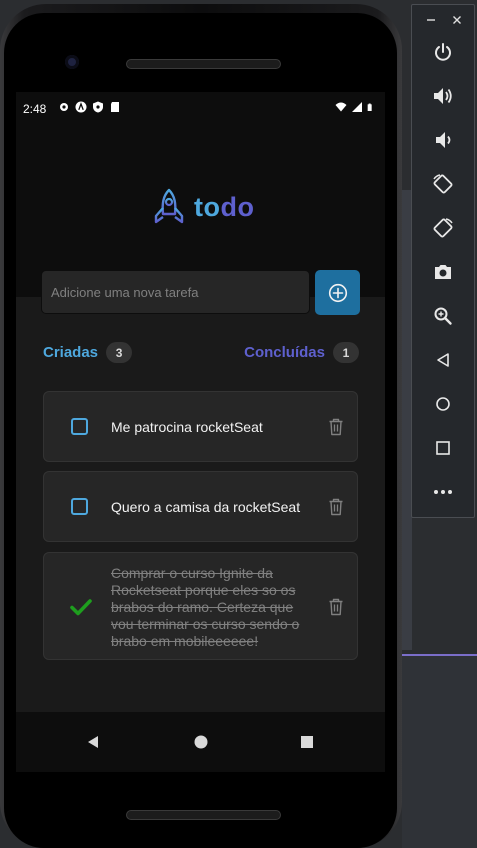  Describe the element at coordinates (341, 107) in the screenshot. I see `wifi-icon` at that location.